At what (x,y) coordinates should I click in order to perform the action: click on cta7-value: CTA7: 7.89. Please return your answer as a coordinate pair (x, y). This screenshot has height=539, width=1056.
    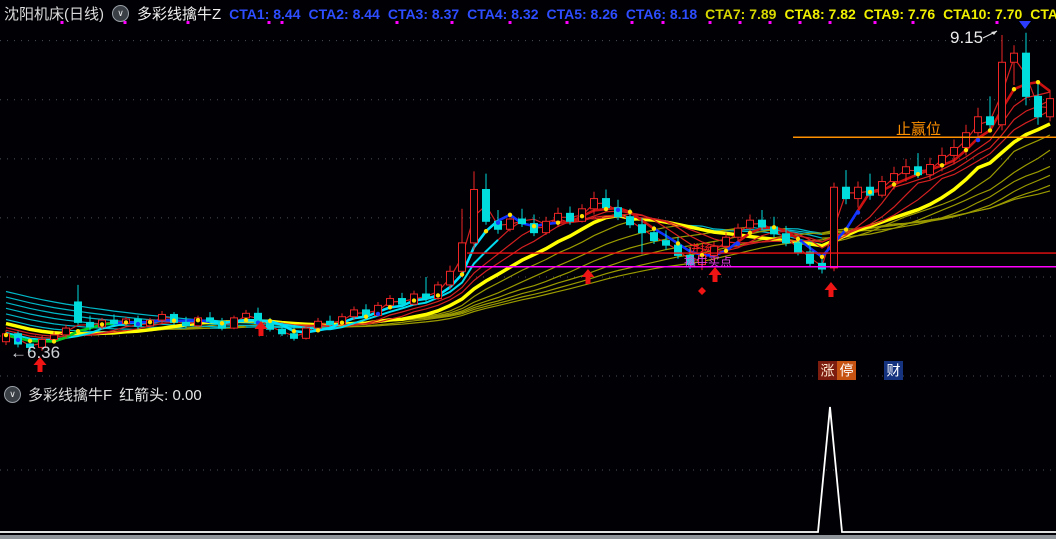
    Looking at the image, I should click on (741, 13).